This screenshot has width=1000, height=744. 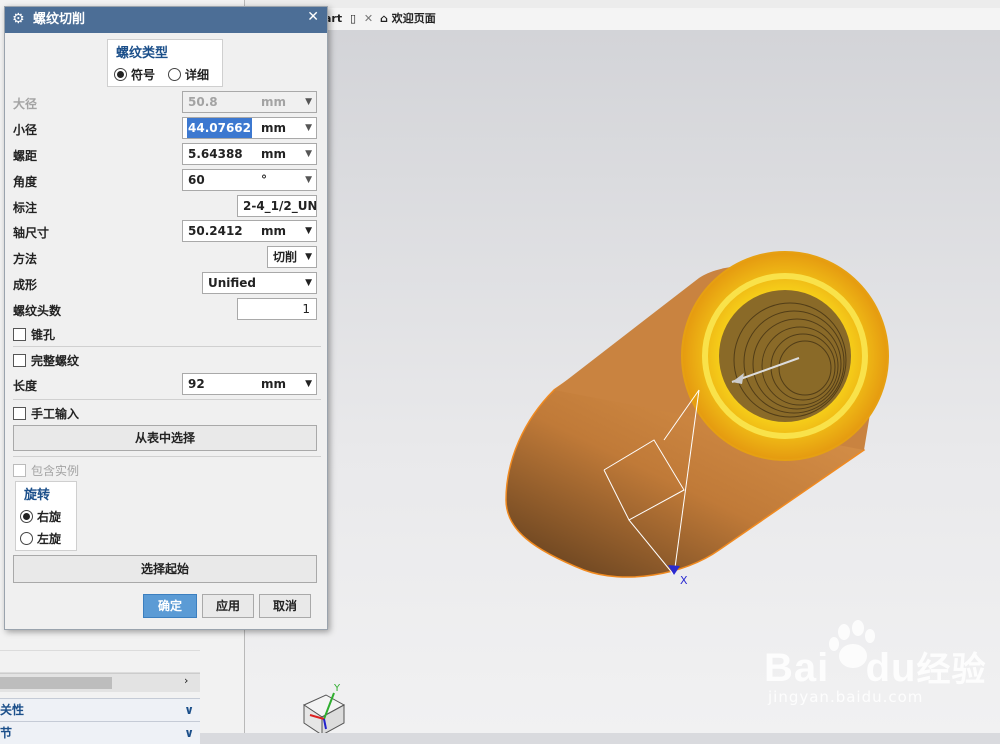 I want to click on pitch-label: 螺距, so click(x=25, y=156).